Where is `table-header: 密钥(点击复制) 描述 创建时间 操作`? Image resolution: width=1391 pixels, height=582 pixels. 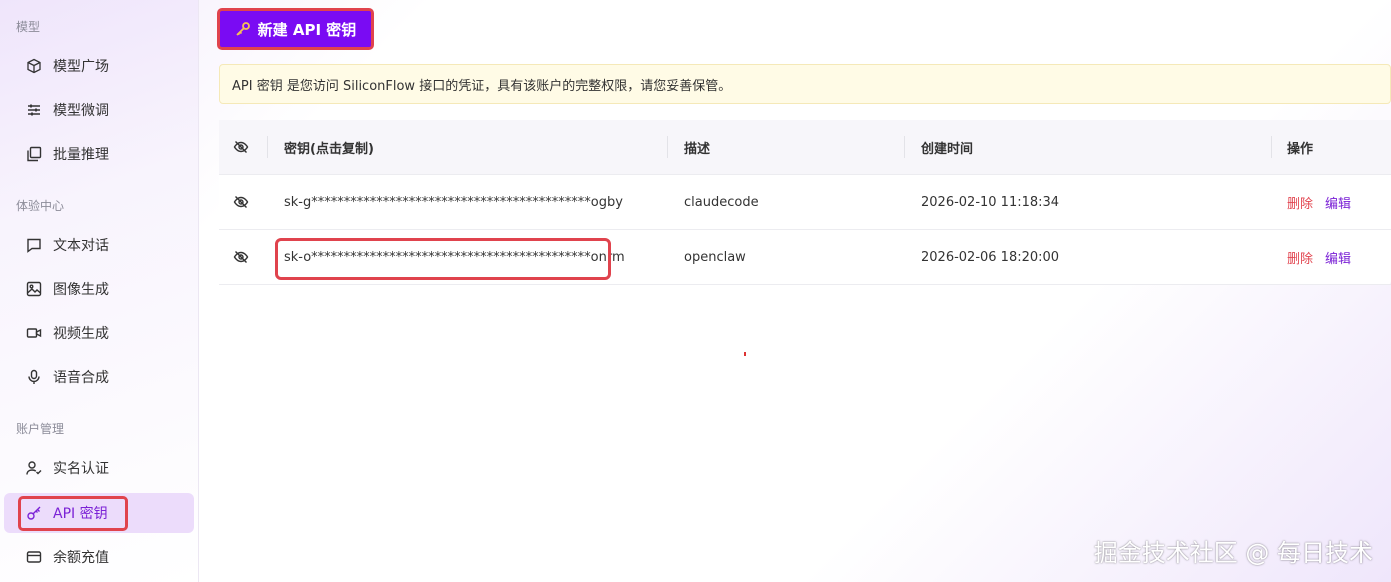 table-header: 密钥(点击复制) 描述 创建时间 操作 is located at coordinates (805, 147).